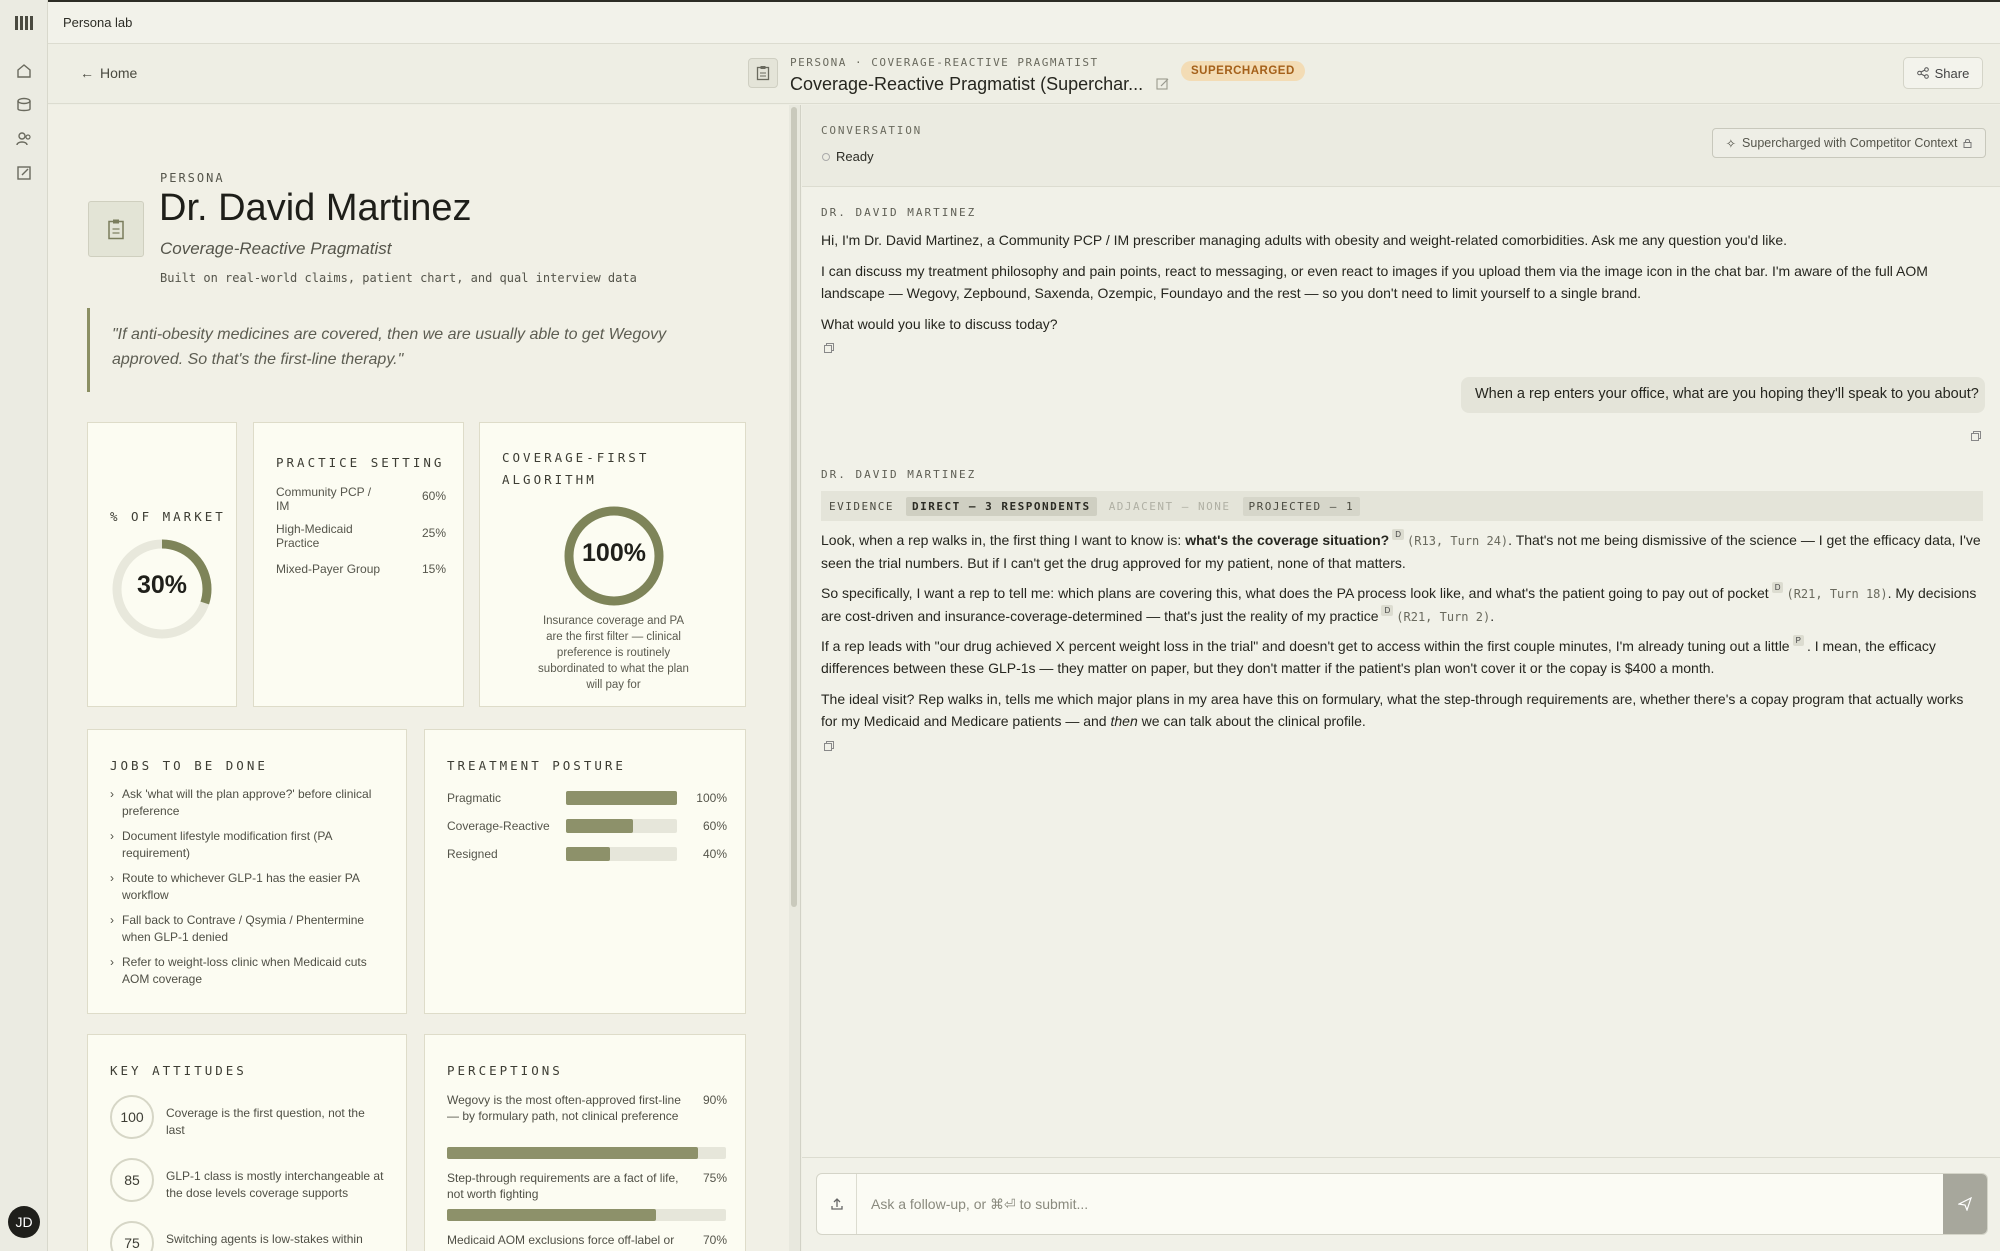 The image size is (2000, 1251). I want to click on home-link: ← Home, so click(108, 73).